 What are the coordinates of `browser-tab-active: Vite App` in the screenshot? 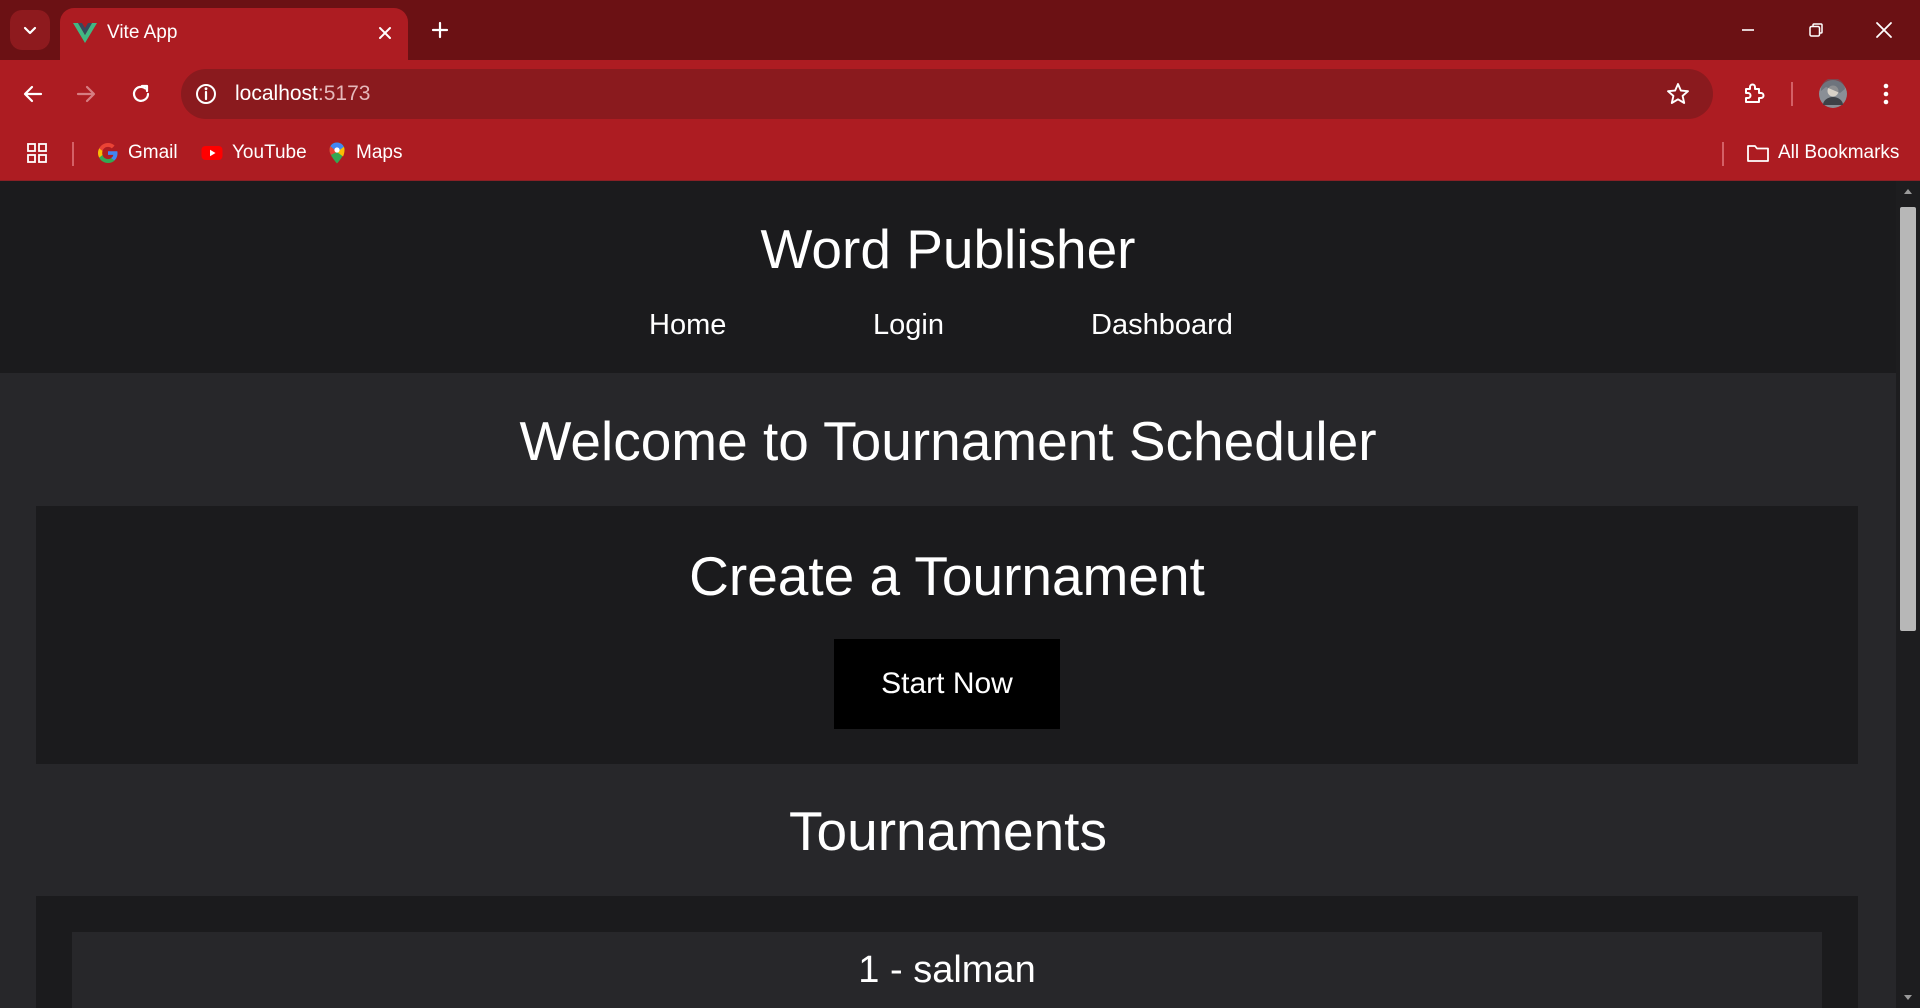 It's located at (234, 34).